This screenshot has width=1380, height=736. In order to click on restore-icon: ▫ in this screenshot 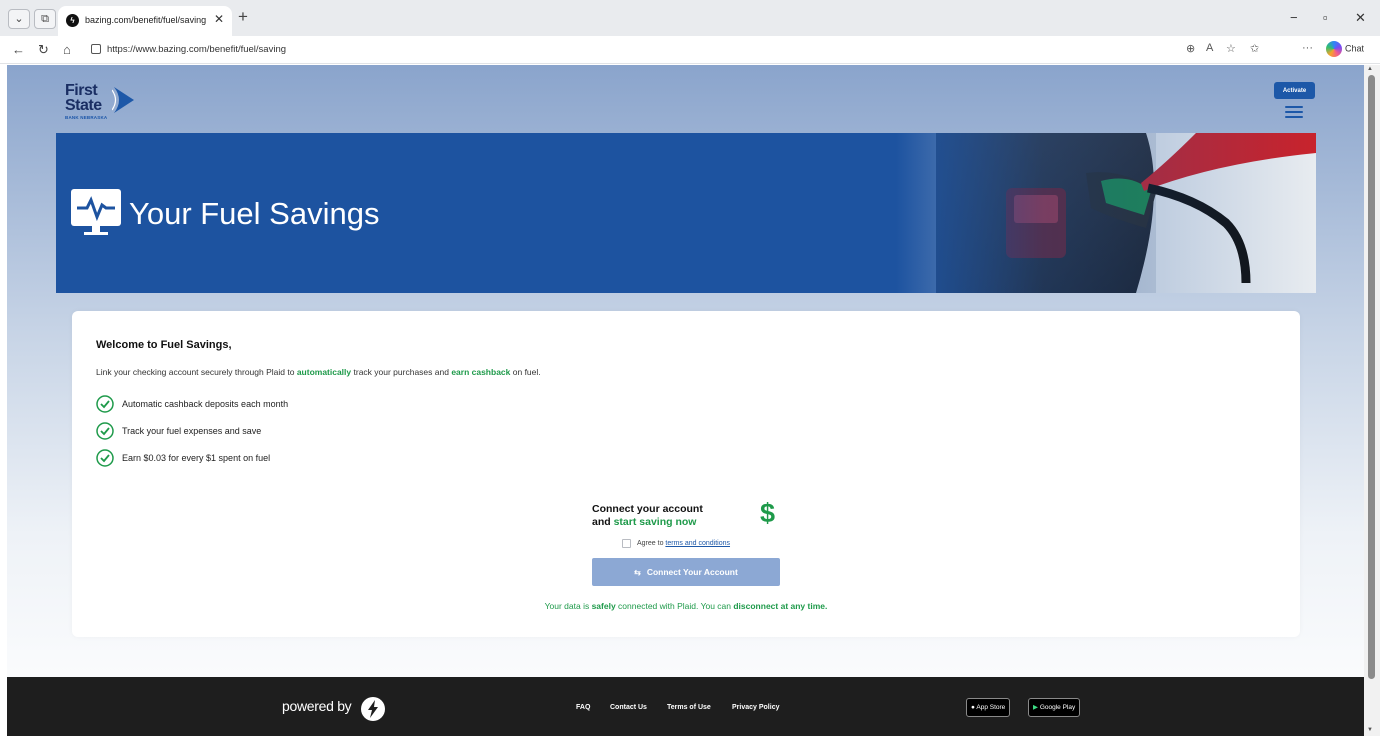, I will do `click(1325, 17)`.